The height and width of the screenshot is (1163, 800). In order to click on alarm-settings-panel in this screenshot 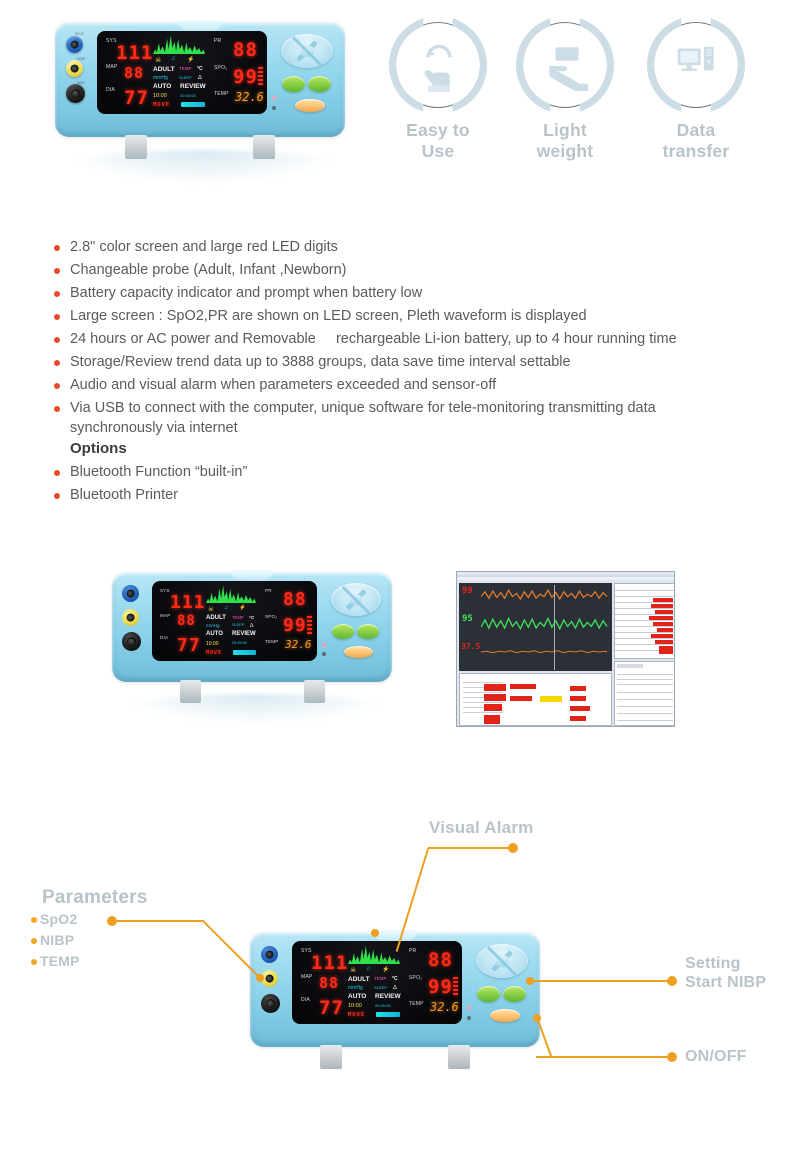, I will do `click(535, 699)`.